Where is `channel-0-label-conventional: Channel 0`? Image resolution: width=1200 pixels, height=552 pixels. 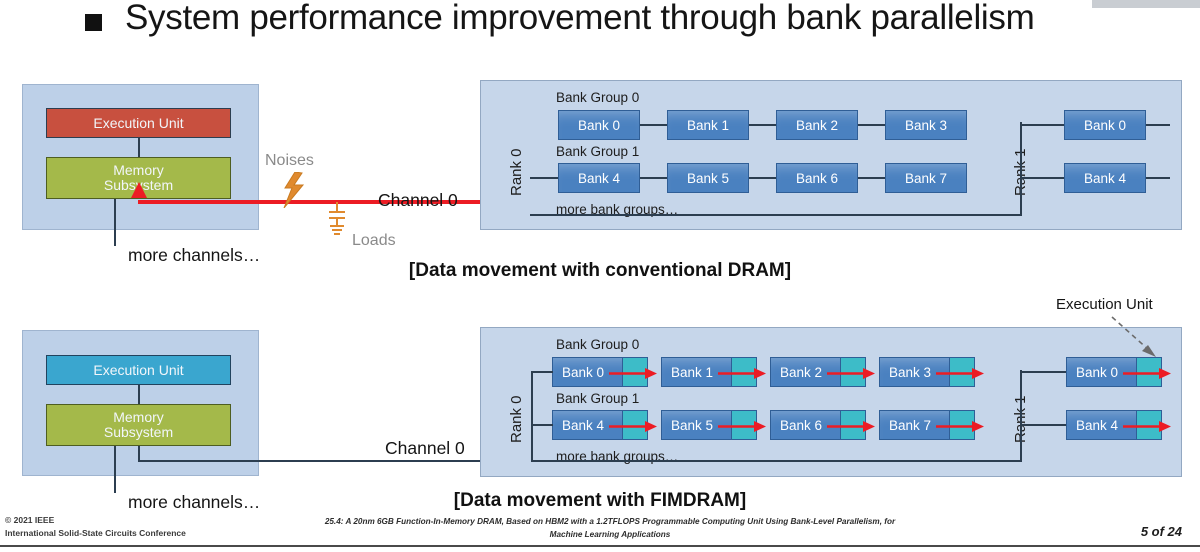 channel-0-label-conventional: Channel 0 is located at coordinates (418, 200).